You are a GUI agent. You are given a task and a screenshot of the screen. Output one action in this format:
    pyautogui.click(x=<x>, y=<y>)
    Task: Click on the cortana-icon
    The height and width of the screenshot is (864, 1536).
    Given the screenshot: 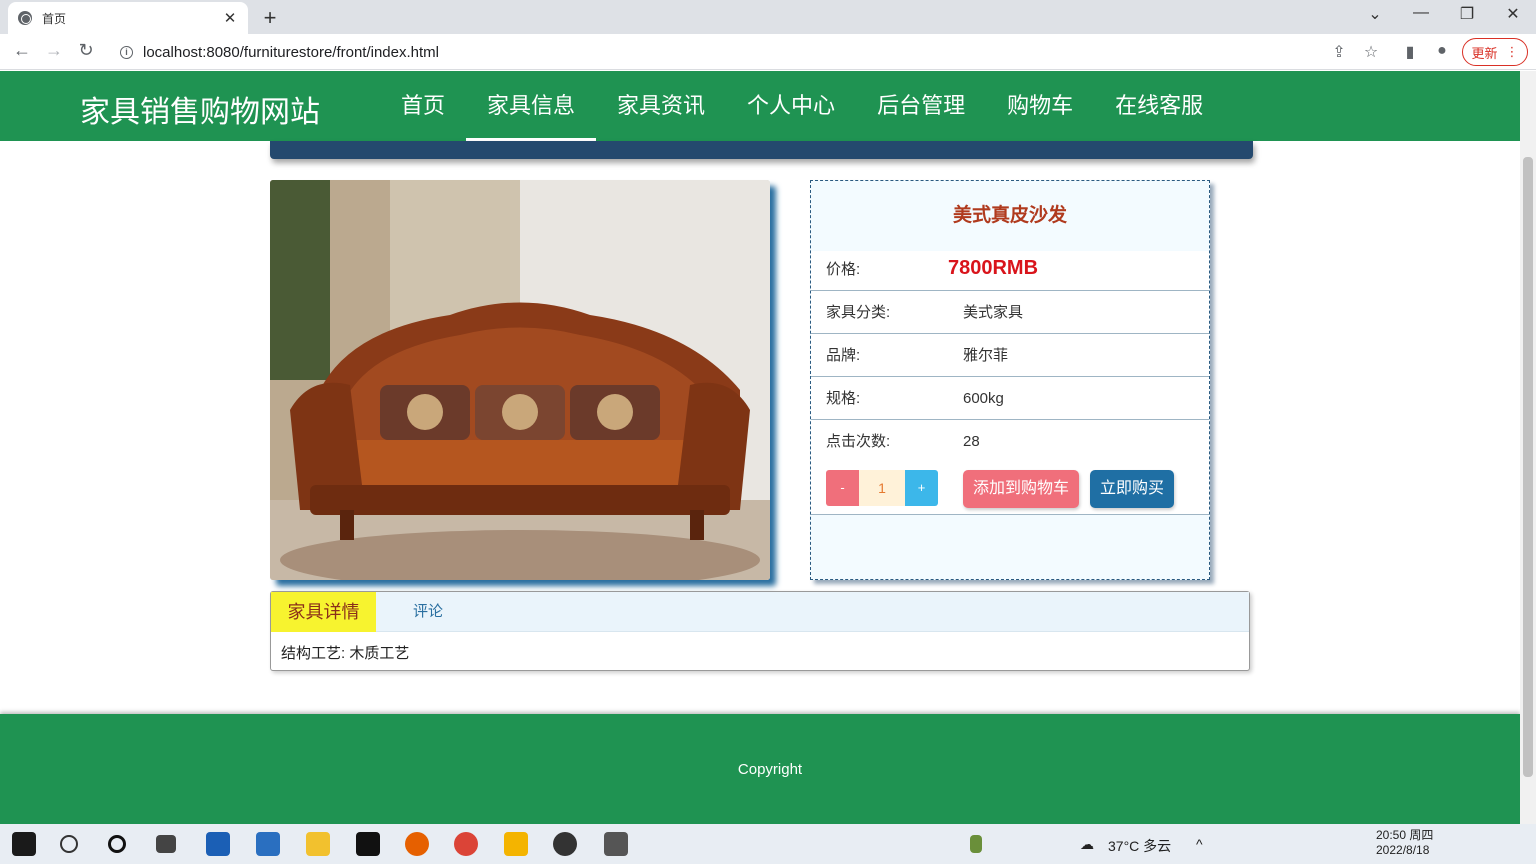 What is the action you would take?
    pyautogui.click(x=117, y=844)
    